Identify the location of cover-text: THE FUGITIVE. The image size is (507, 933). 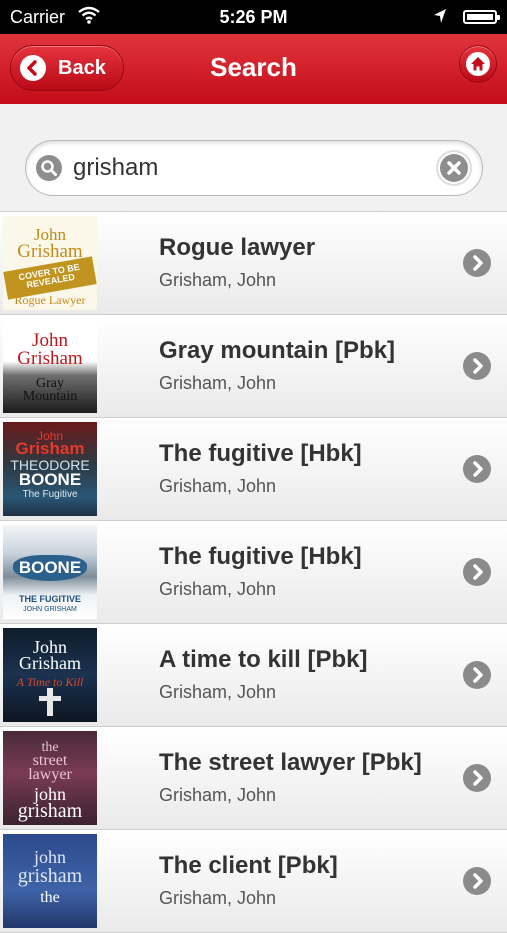
(49, 599).